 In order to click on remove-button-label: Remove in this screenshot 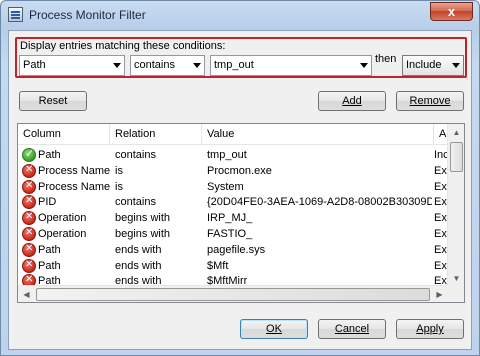, I will do `click(430, 101)`.